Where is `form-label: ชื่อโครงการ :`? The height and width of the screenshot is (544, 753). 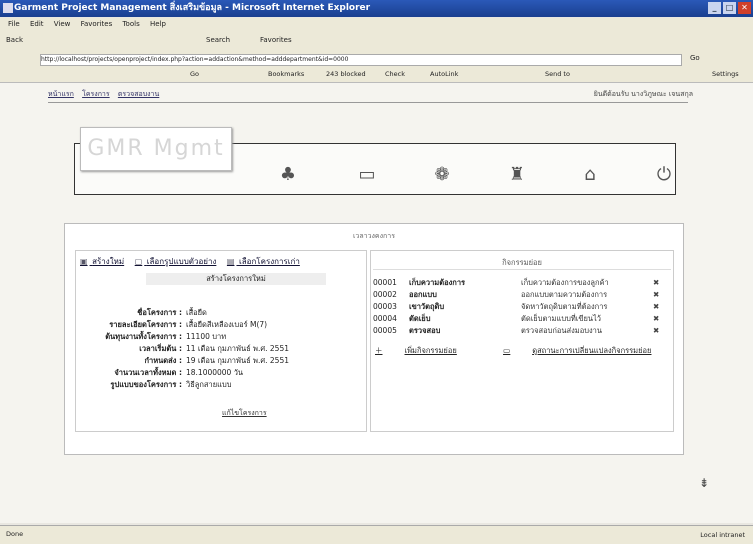 form-label: ชื่อโครงการ : is located at coordinates (159, 312).